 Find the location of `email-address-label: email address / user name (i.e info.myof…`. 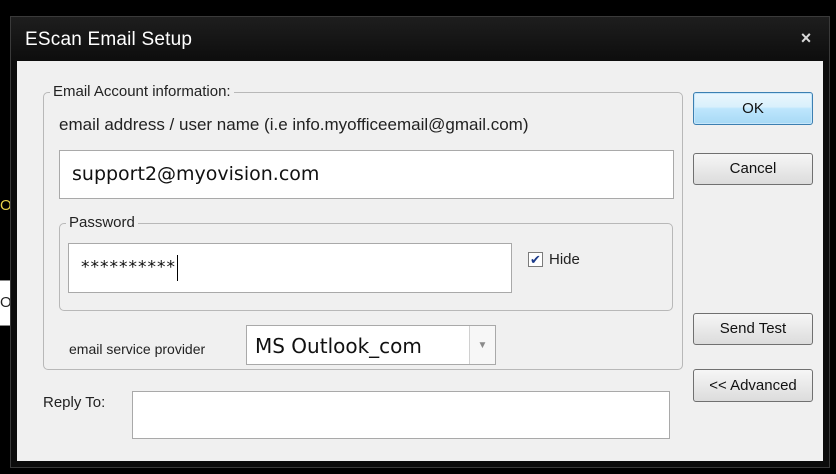

email-address-label: email address / user name (i.e info.myof… is located at coordinates (294, 124).